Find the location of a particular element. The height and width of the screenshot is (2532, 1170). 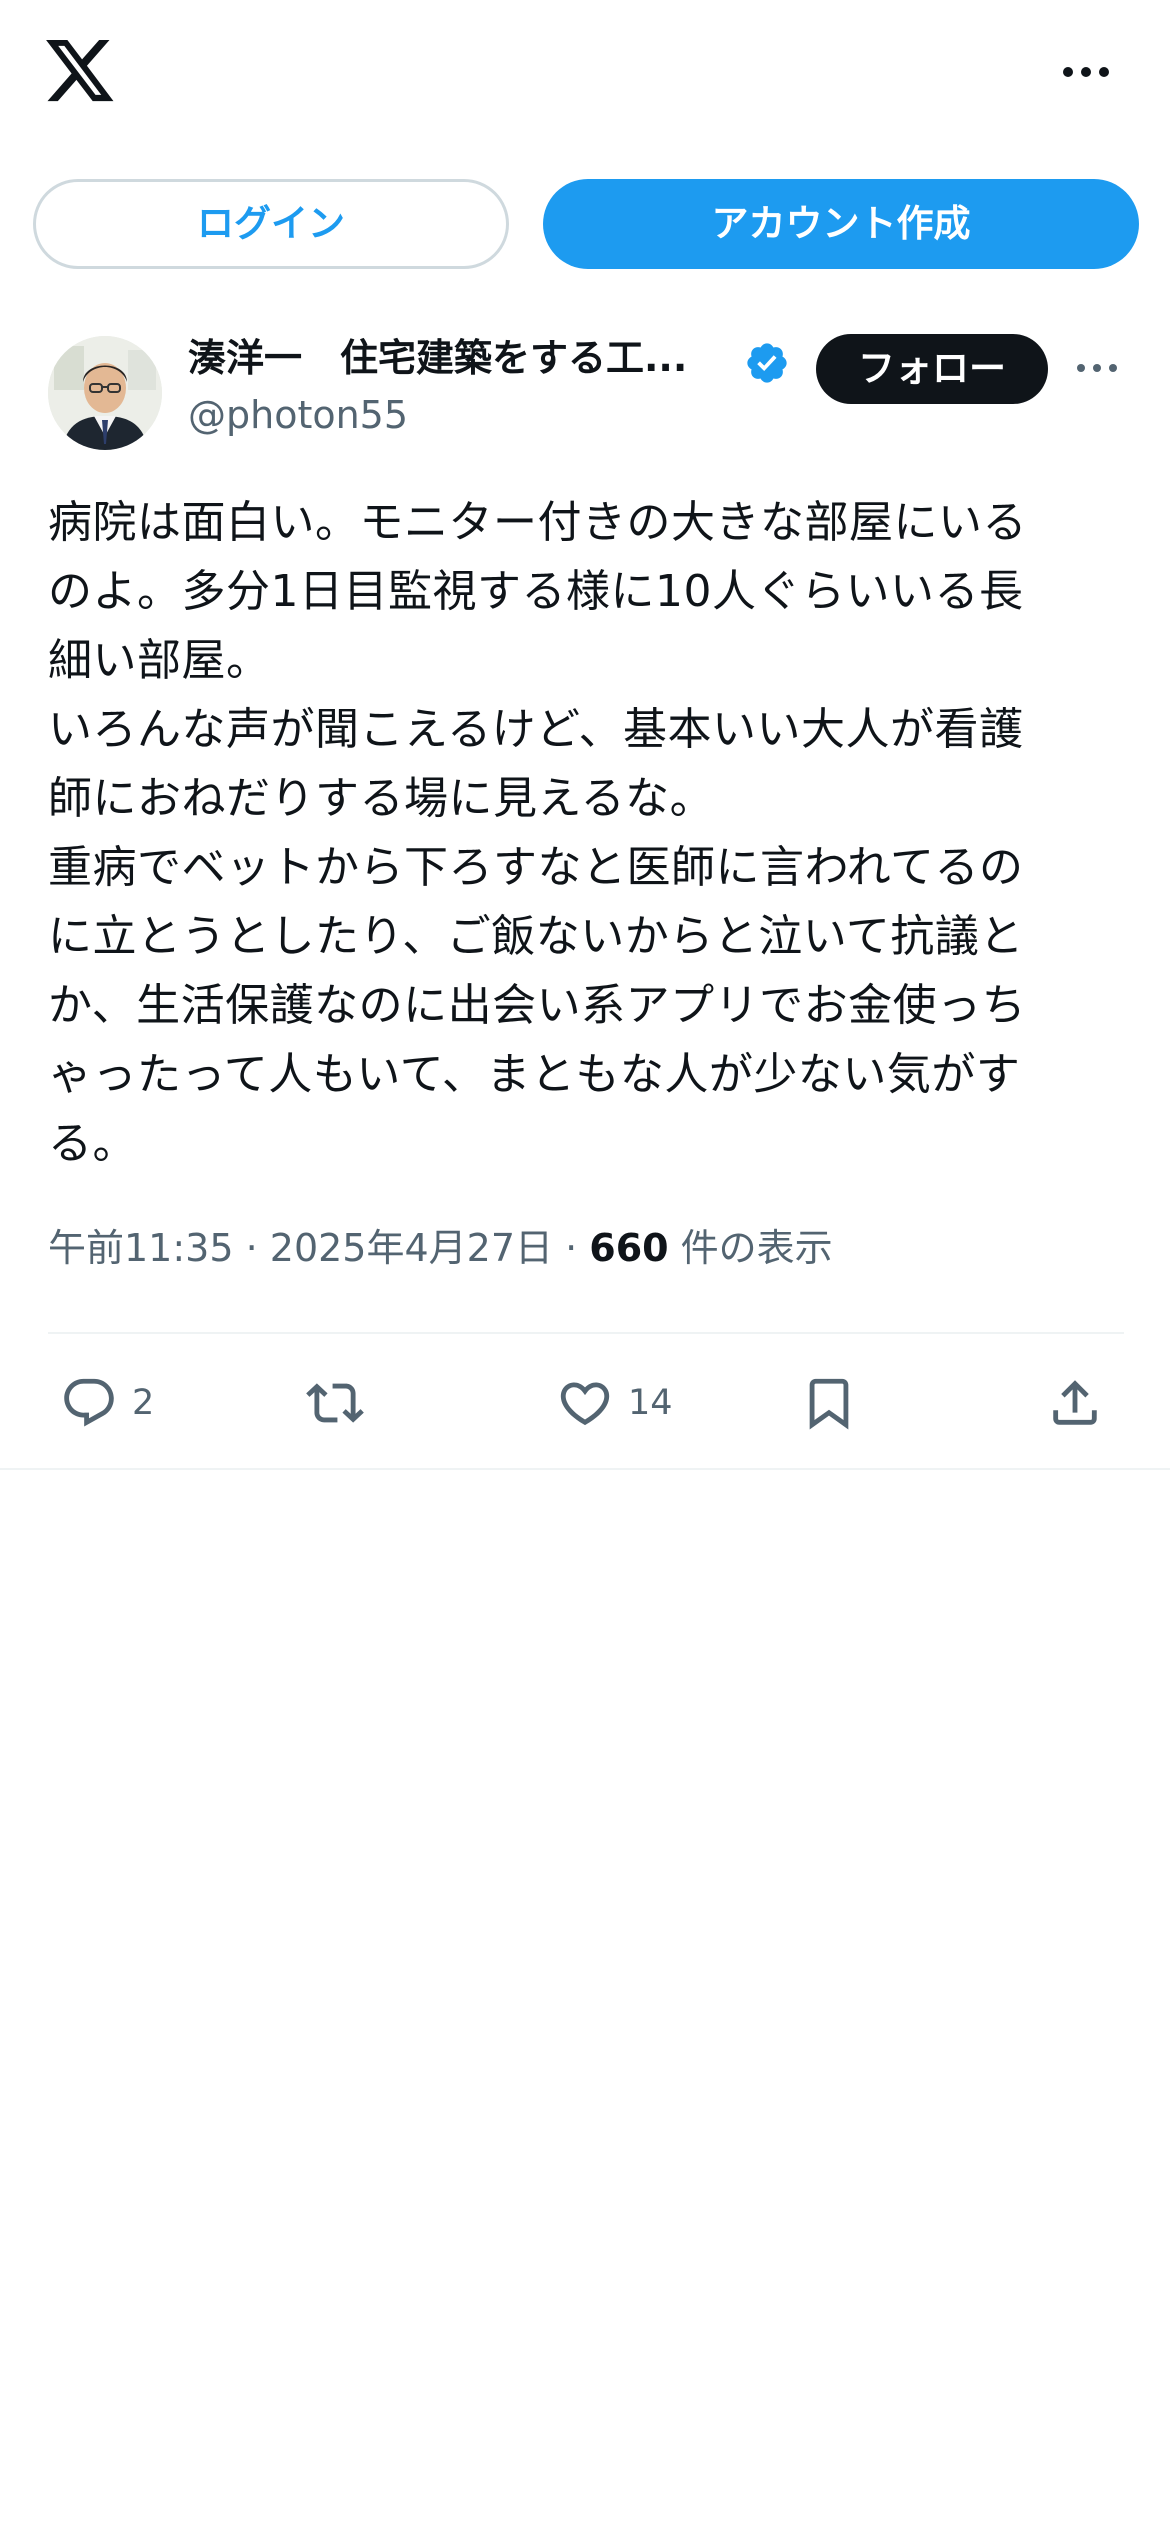

views-label: 件の表示 is located at coordinates (750, 1248).